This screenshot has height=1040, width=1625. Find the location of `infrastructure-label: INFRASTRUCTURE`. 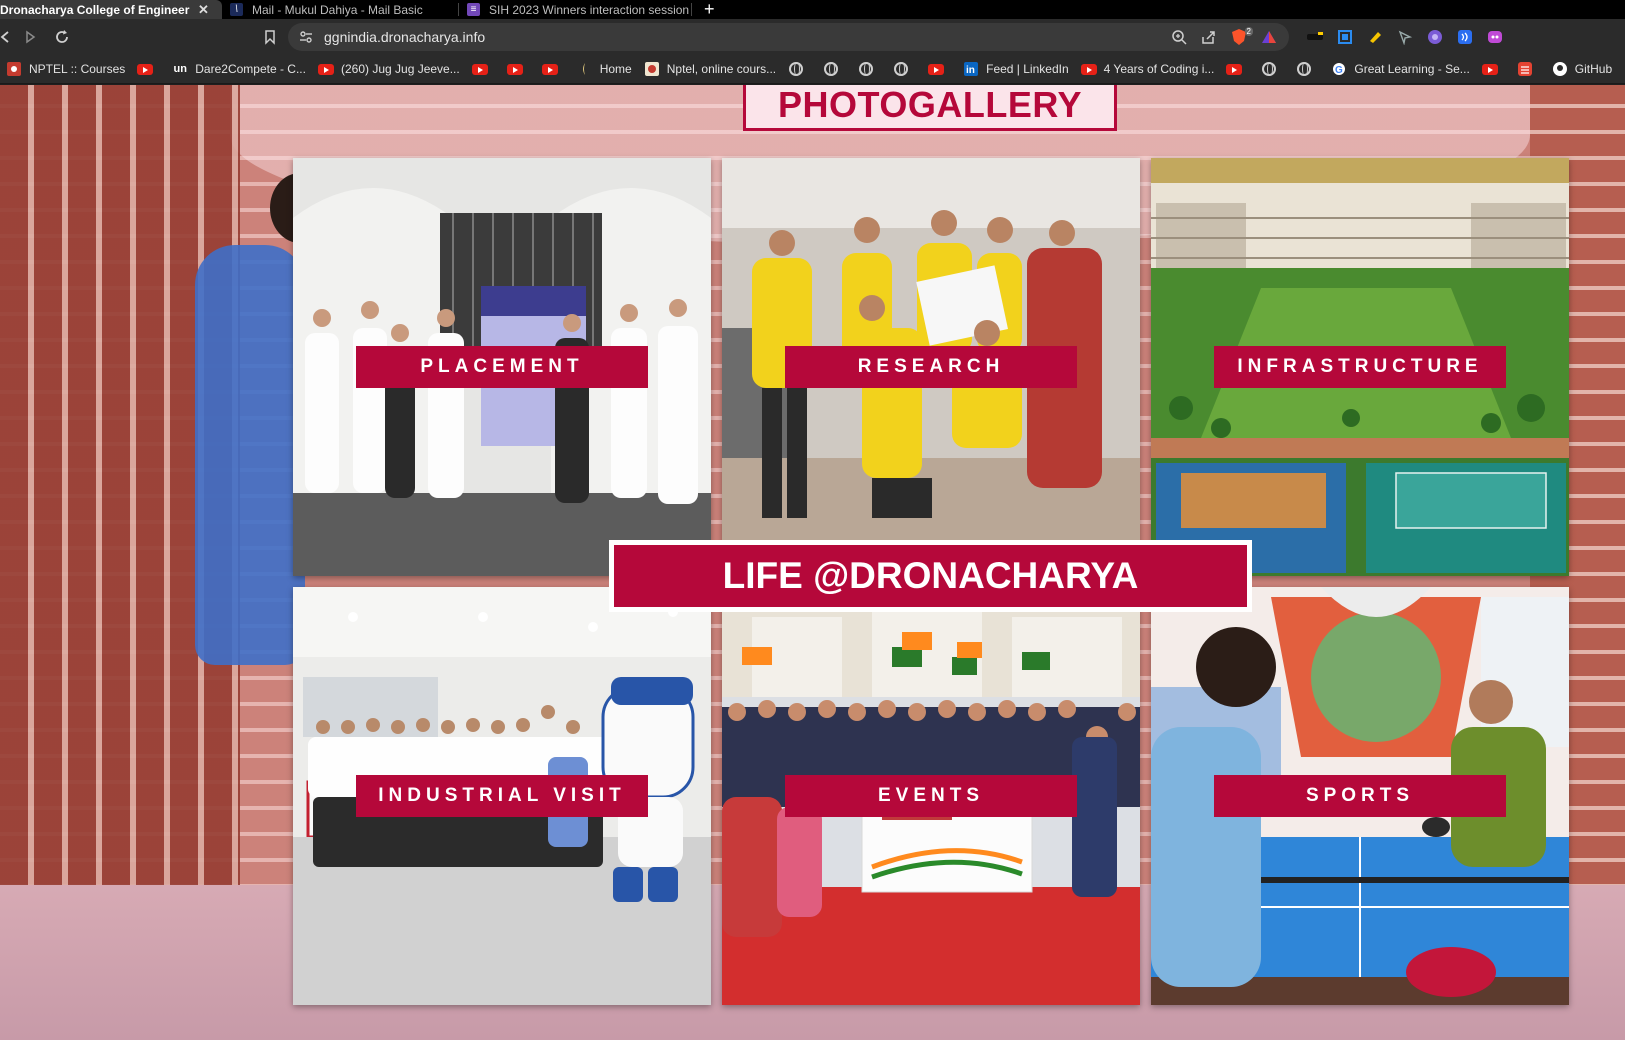

infrastructure-label: INFRASTRUCTURE is located at coordinates (1360, 367).